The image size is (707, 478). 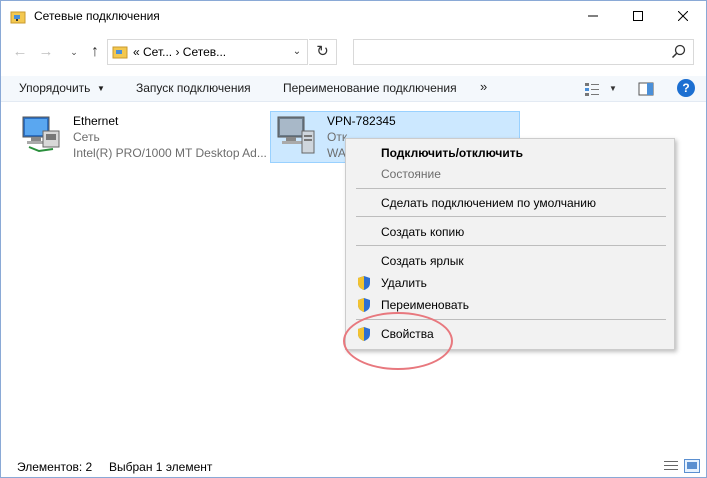 I want to click on menu-item-label: Создать ярлык, so click(x=422, y=261).